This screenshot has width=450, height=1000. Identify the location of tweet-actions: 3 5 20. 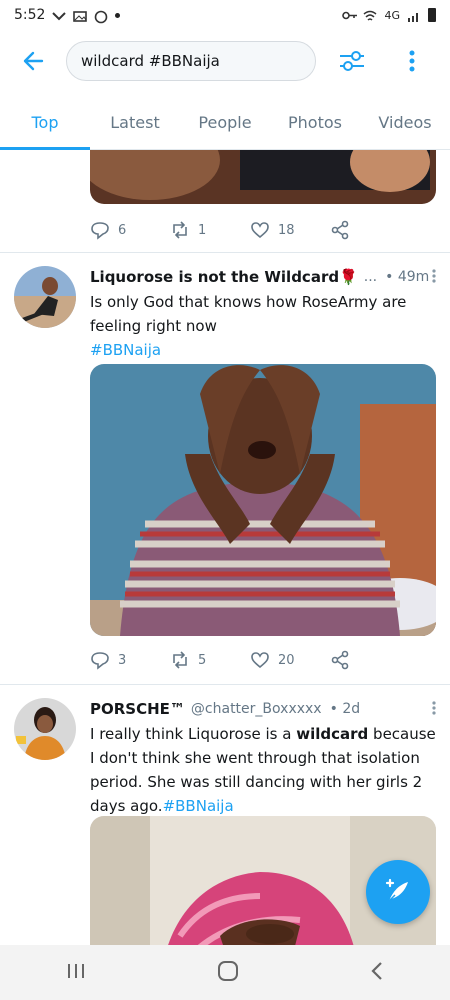
(250, 660).